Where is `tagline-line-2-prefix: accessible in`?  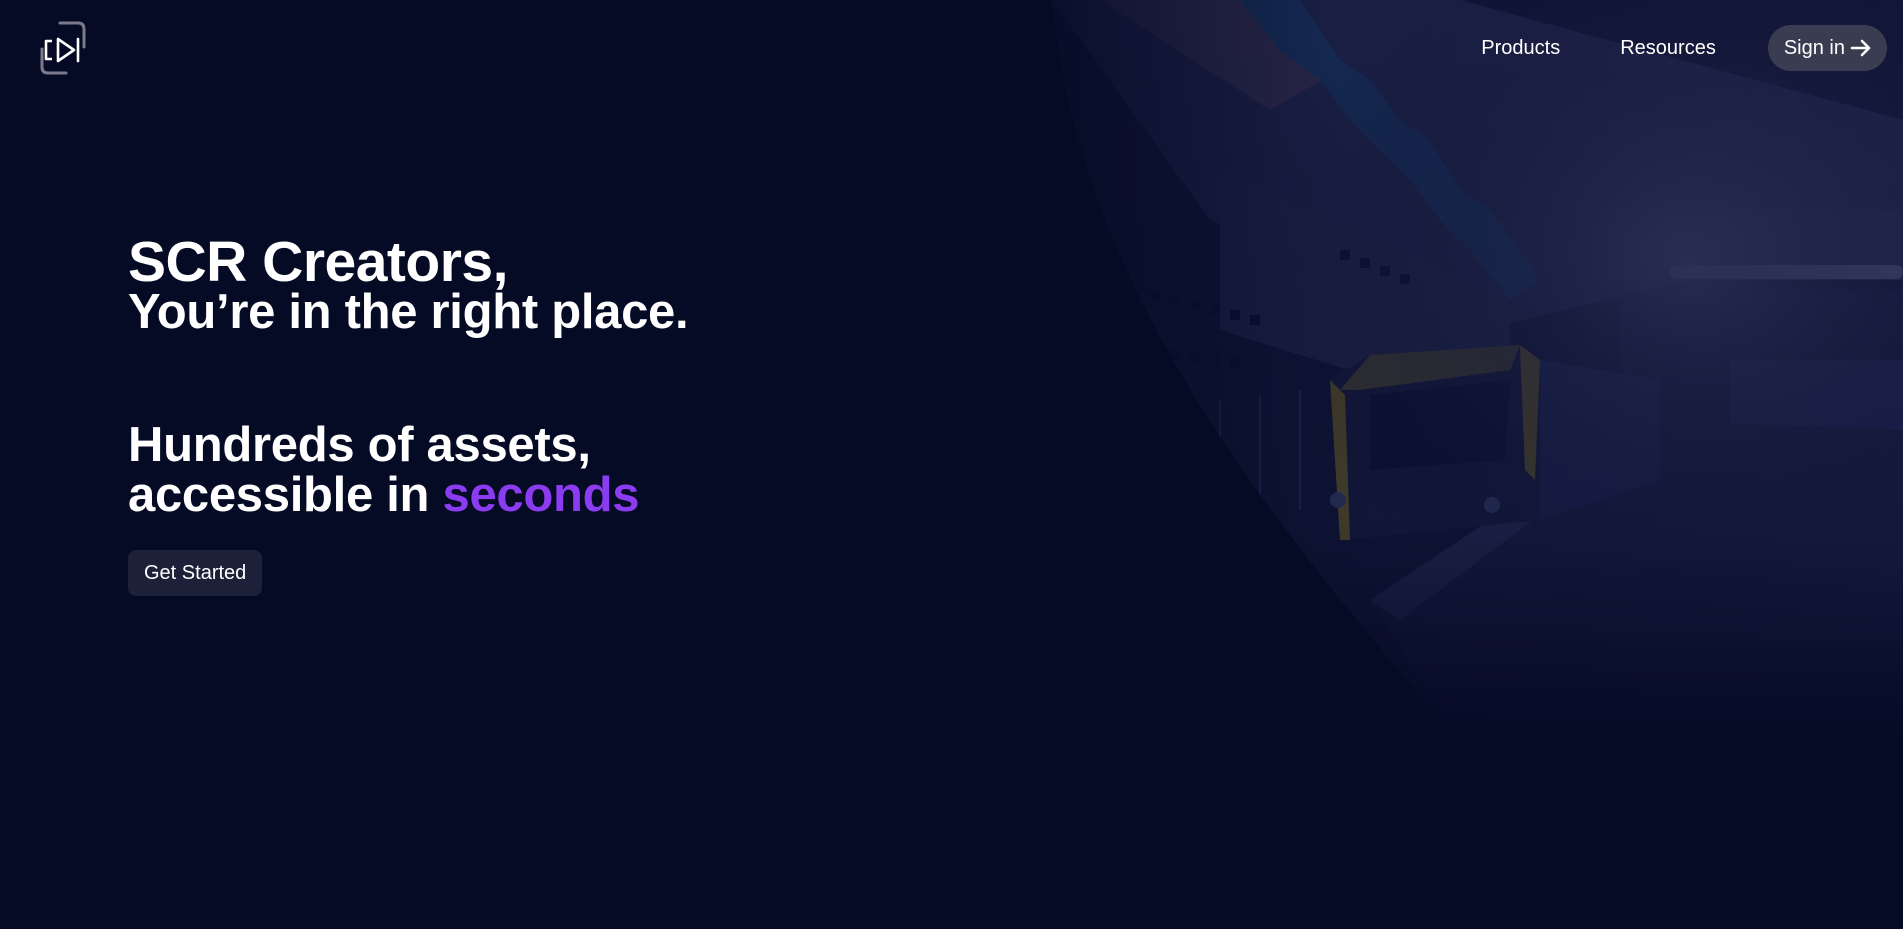
tagline-line-2-prefix: accessible in is located at coordinates (285, 495).